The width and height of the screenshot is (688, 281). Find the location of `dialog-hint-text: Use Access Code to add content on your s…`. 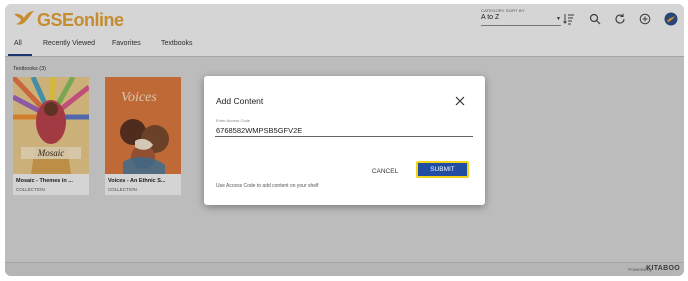

dialog-hint-text: Use Access Code to add content on your s… is located at coordinates (267, 186).